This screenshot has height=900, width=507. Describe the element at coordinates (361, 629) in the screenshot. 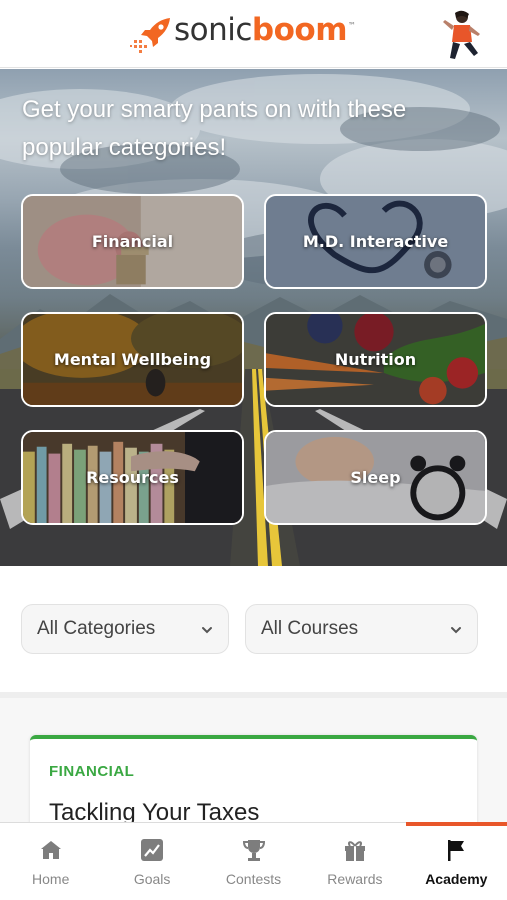

I see `course-filter-select: All Courses` at that location.